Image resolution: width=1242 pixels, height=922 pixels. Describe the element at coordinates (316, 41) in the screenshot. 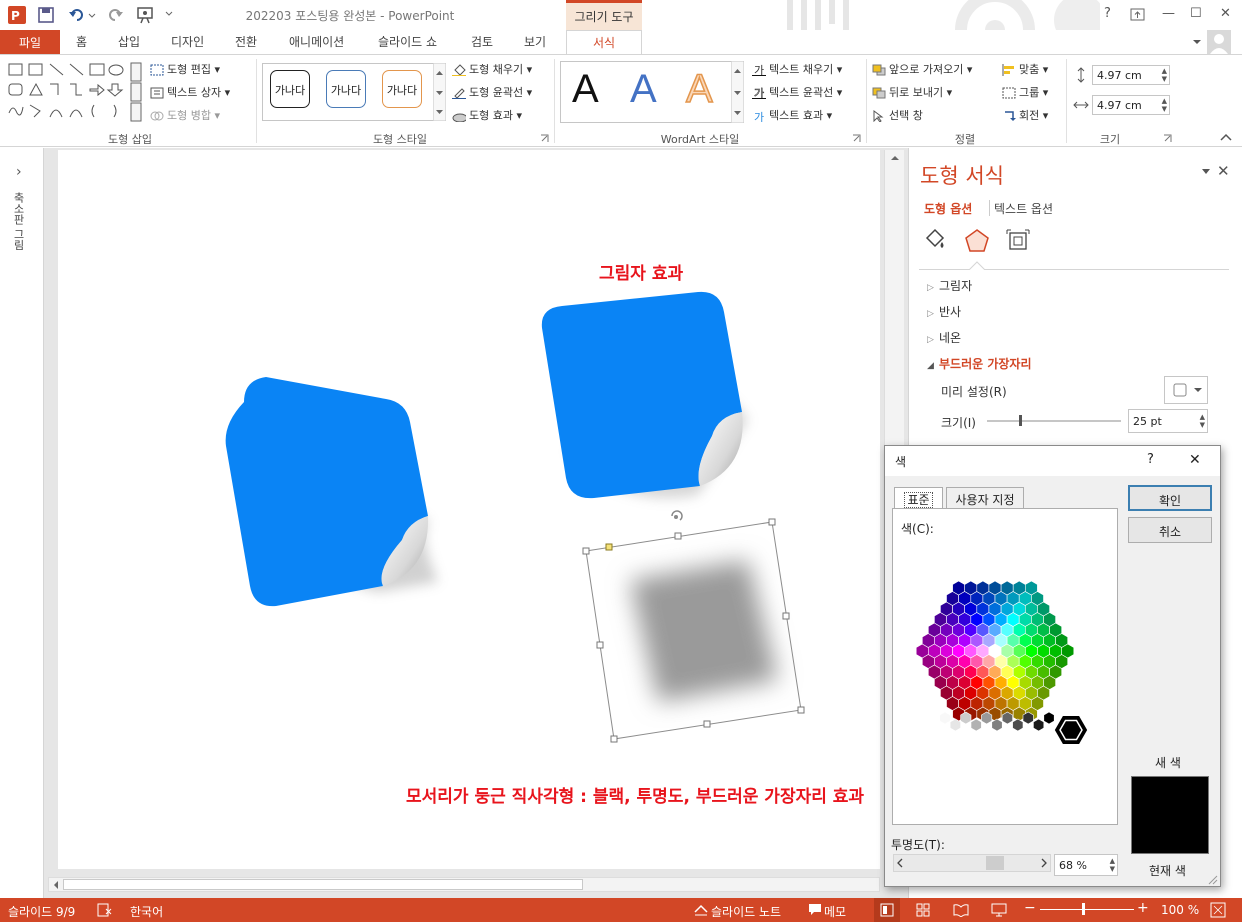

I see `tab-animations: 애니메이션` at that location.